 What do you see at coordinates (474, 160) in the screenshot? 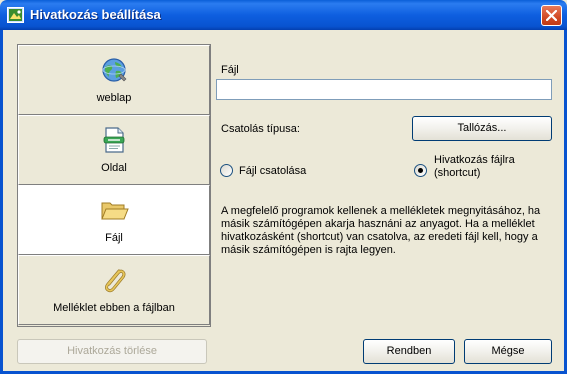
I see `radio-shortcut-label-line1: Hivatkozás fájlra` at bounding box center [474, 160].